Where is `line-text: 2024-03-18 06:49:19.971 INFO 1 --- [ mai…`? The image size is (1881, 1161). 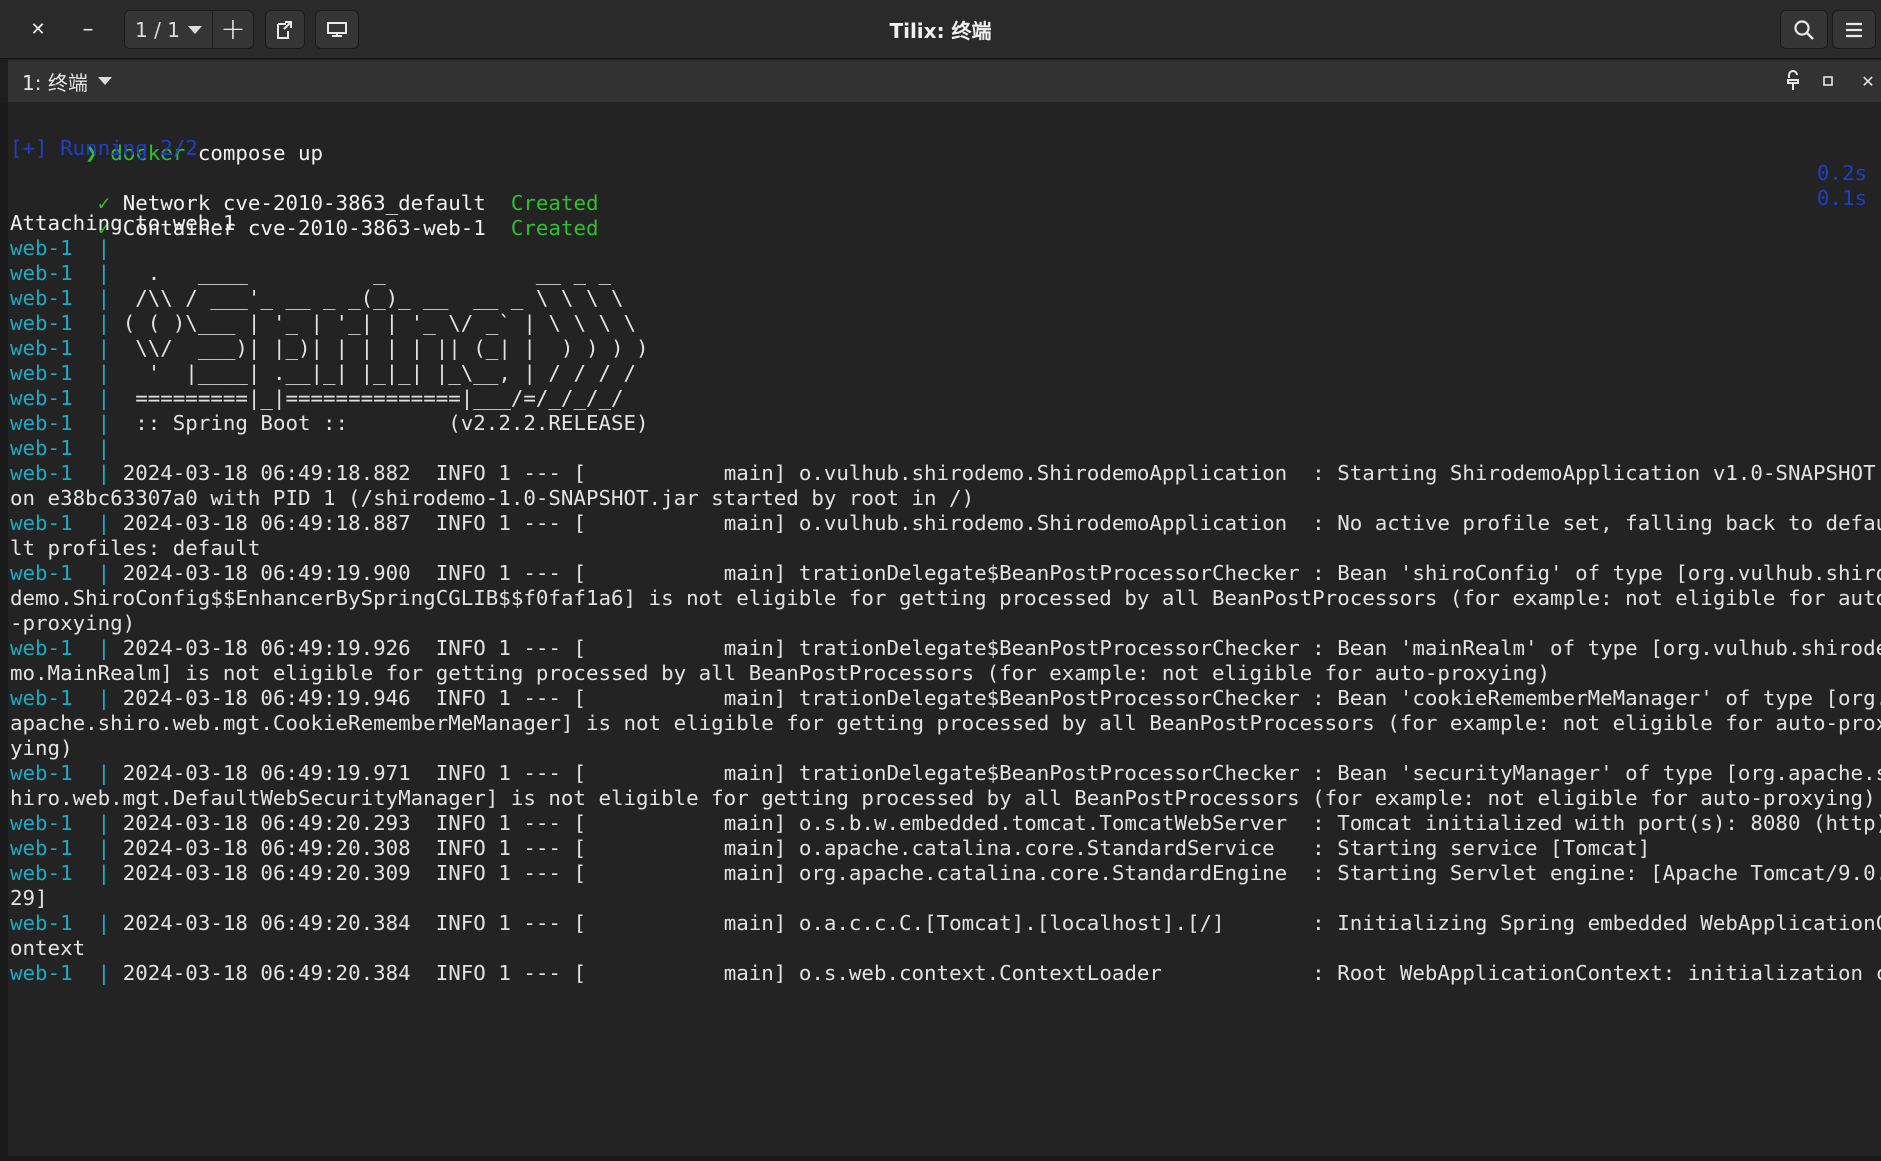
line-text: 2024-03-18 06:49:19.971 INFO 1 --- [ mai… is located at coordinates (995, 773).